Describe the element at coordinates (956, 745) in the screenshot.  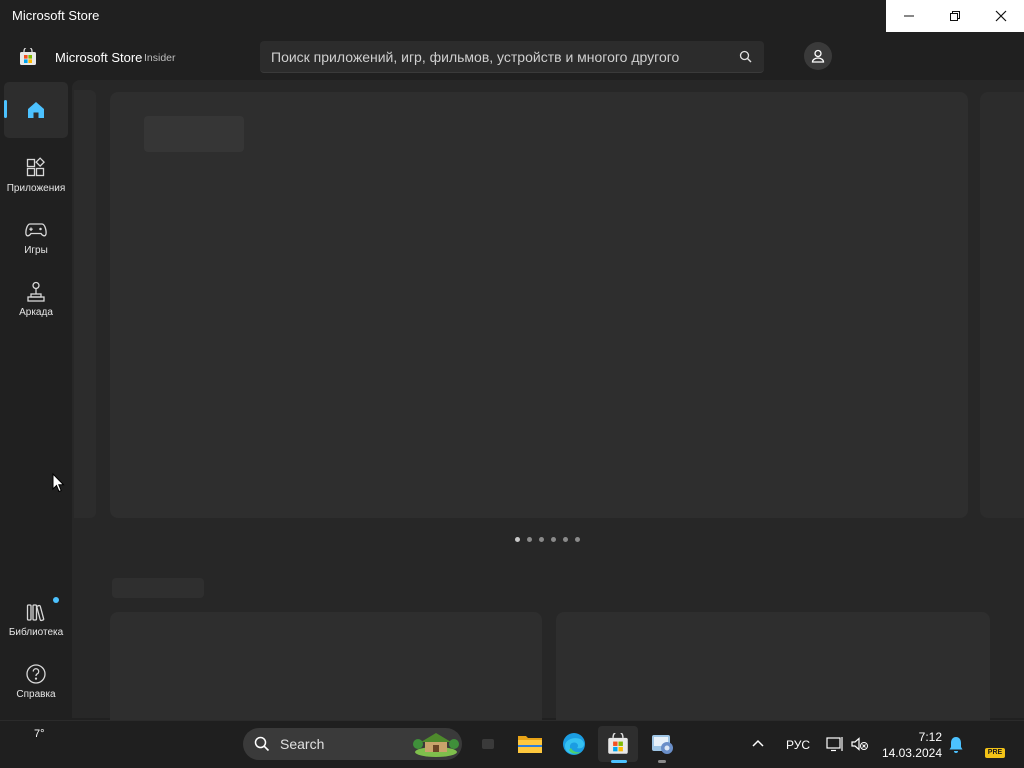
I see `notification-bell-icon` at that location.